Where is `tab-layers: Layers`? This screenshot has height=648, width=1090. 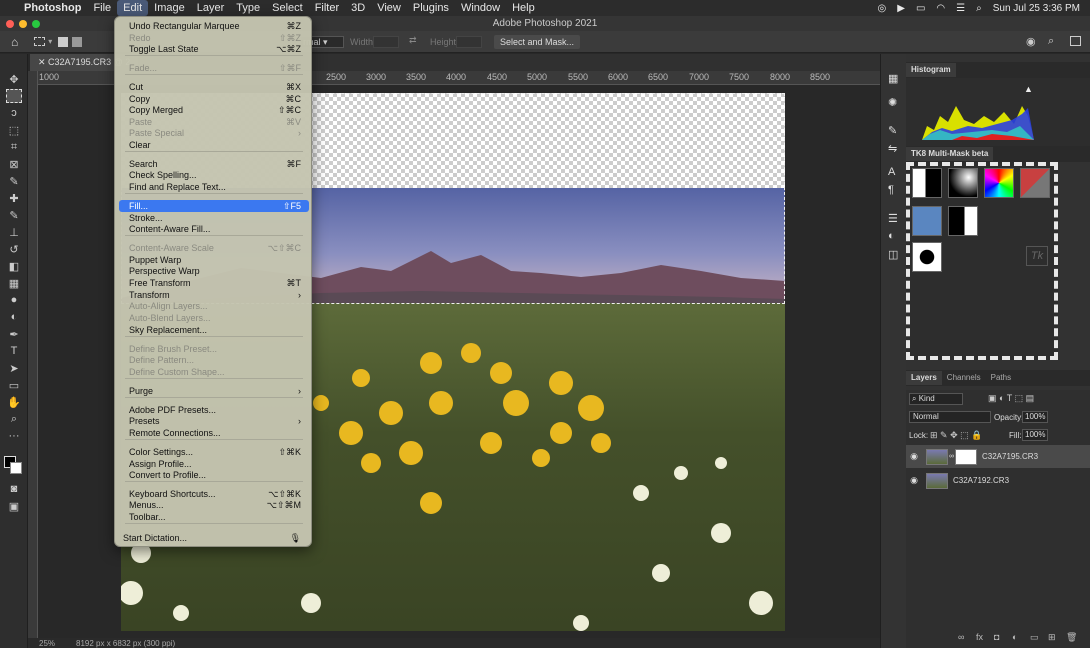
tab-layers: Layers is located at coordinates (924, 378).